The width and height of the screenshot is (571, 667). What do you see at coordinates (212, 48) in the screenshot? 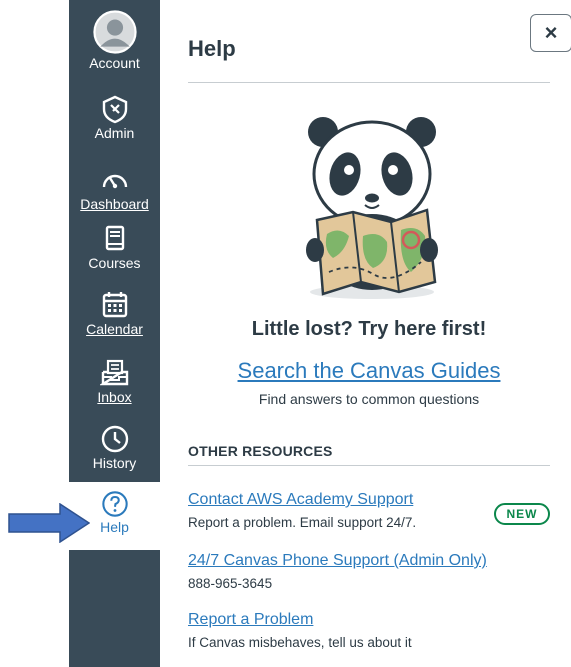
I see `tray-title: Help` at bounding box center [212, 48].